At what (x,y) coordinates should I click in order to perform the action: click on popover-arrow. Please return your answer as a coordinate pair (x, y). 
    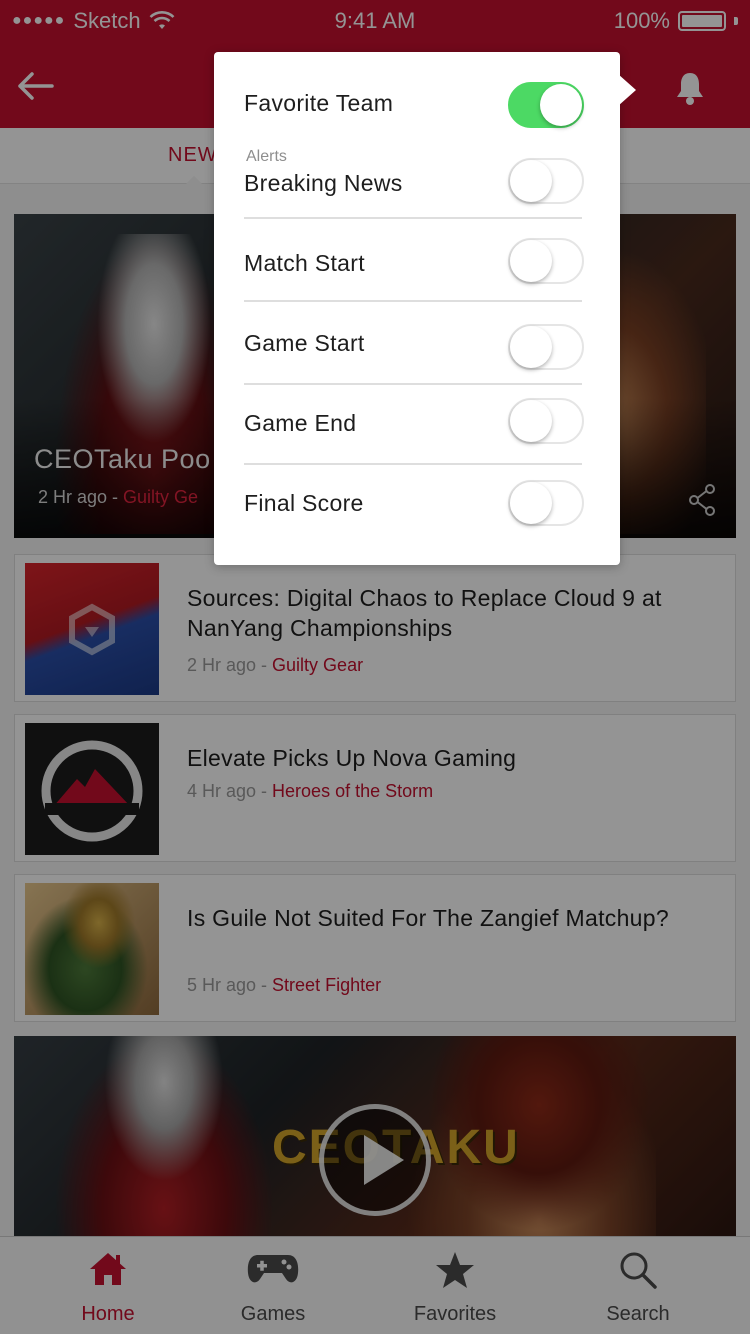
    Looking at the image, I should click on (627, 90).